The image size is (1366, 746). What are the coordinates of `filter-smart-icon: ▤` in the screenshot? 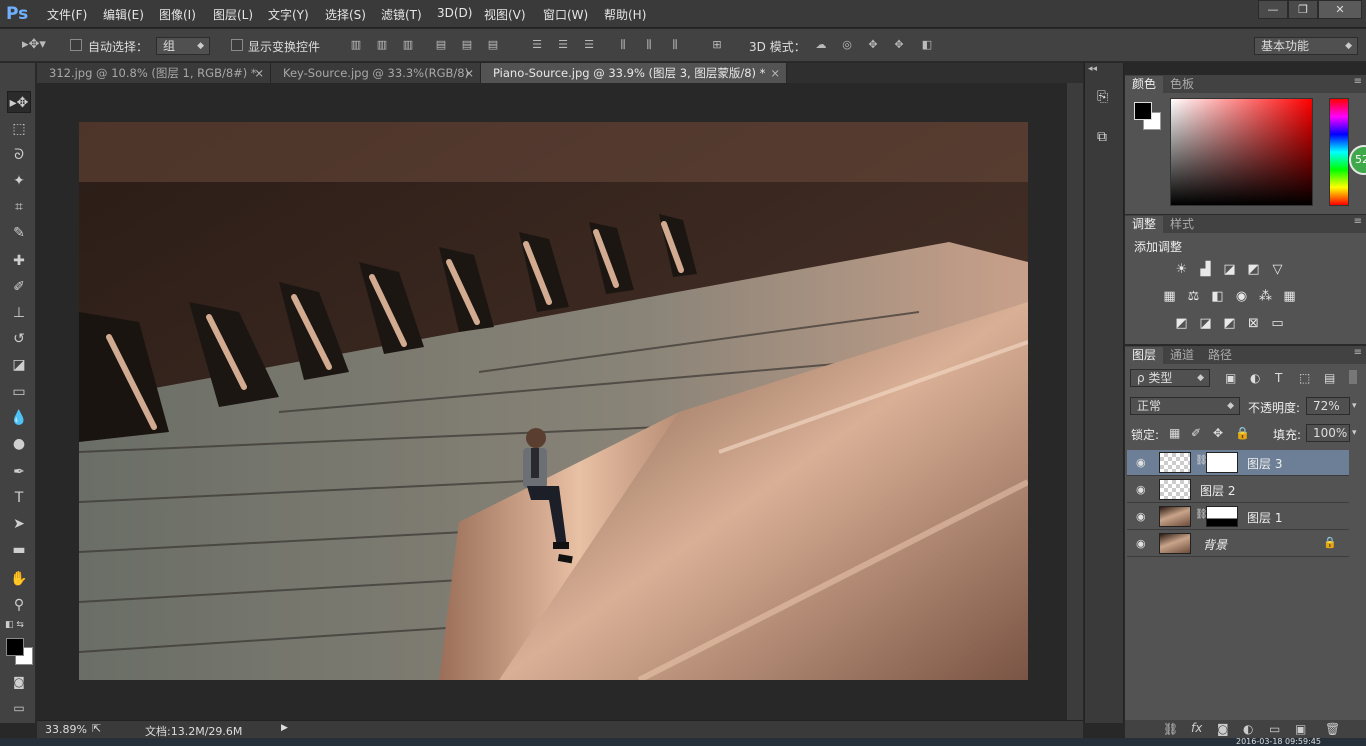 It's located at (1329, 378).